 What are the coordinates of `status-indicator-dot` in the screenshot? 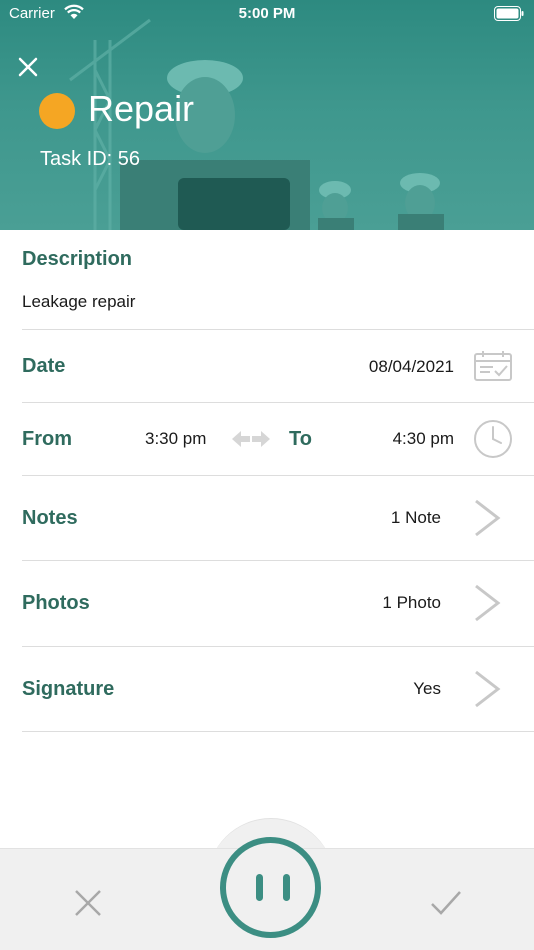 It's located at (57, 111).